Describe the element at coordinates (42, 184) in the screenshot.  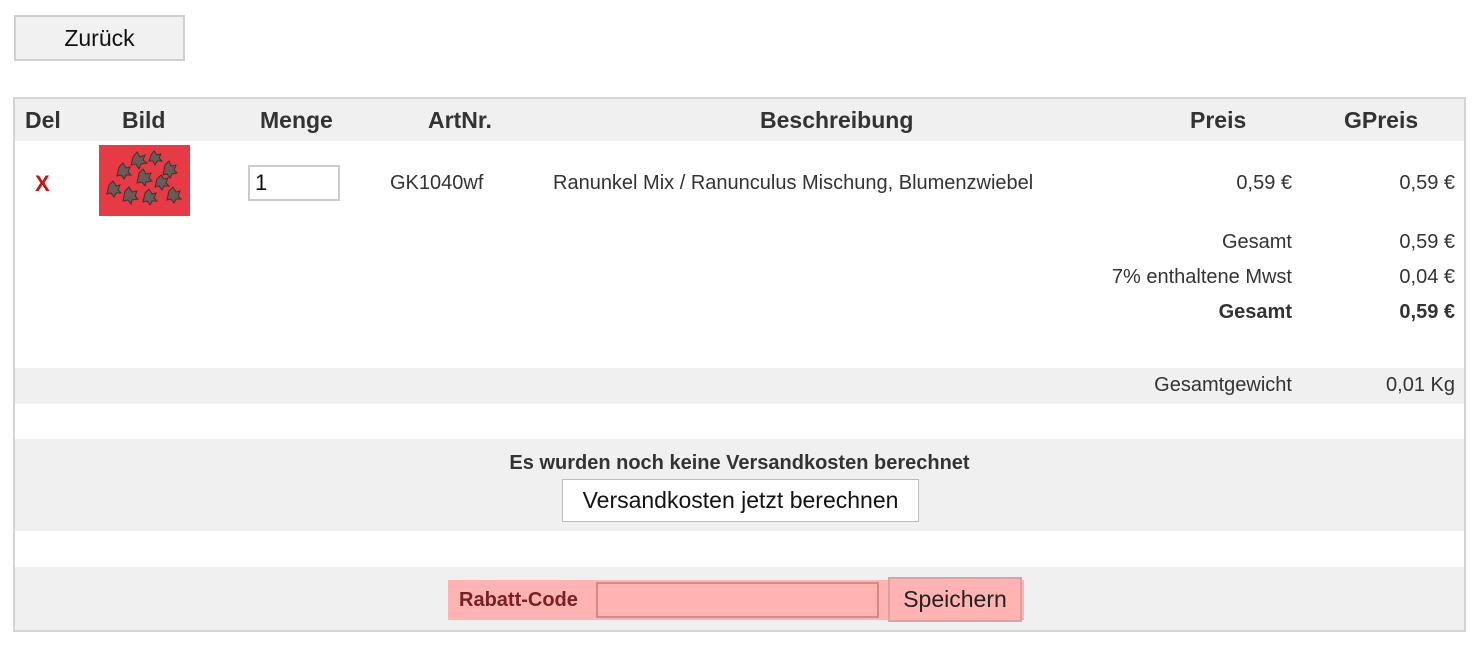
I see `delete-item-button: X` at that location.